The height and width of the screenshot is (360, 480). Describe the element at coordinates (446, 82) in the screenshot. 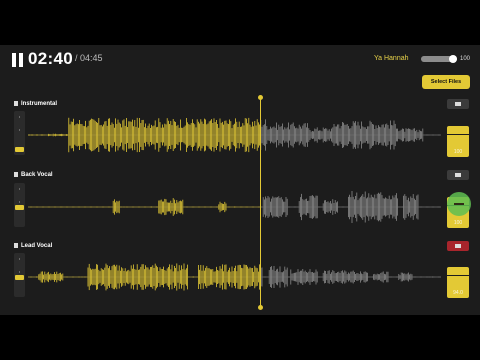

I see `select-files-button: Select Files` at that location.